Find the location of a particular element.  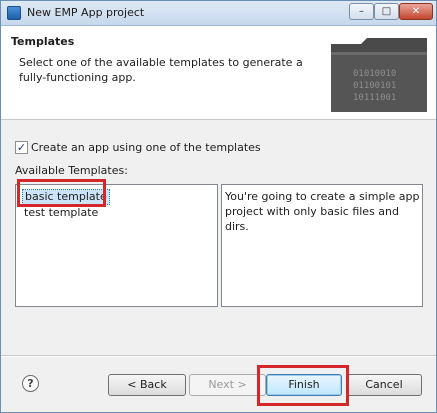

banner-binary-line-2: 01100101 is located at coordinates (374, 86).